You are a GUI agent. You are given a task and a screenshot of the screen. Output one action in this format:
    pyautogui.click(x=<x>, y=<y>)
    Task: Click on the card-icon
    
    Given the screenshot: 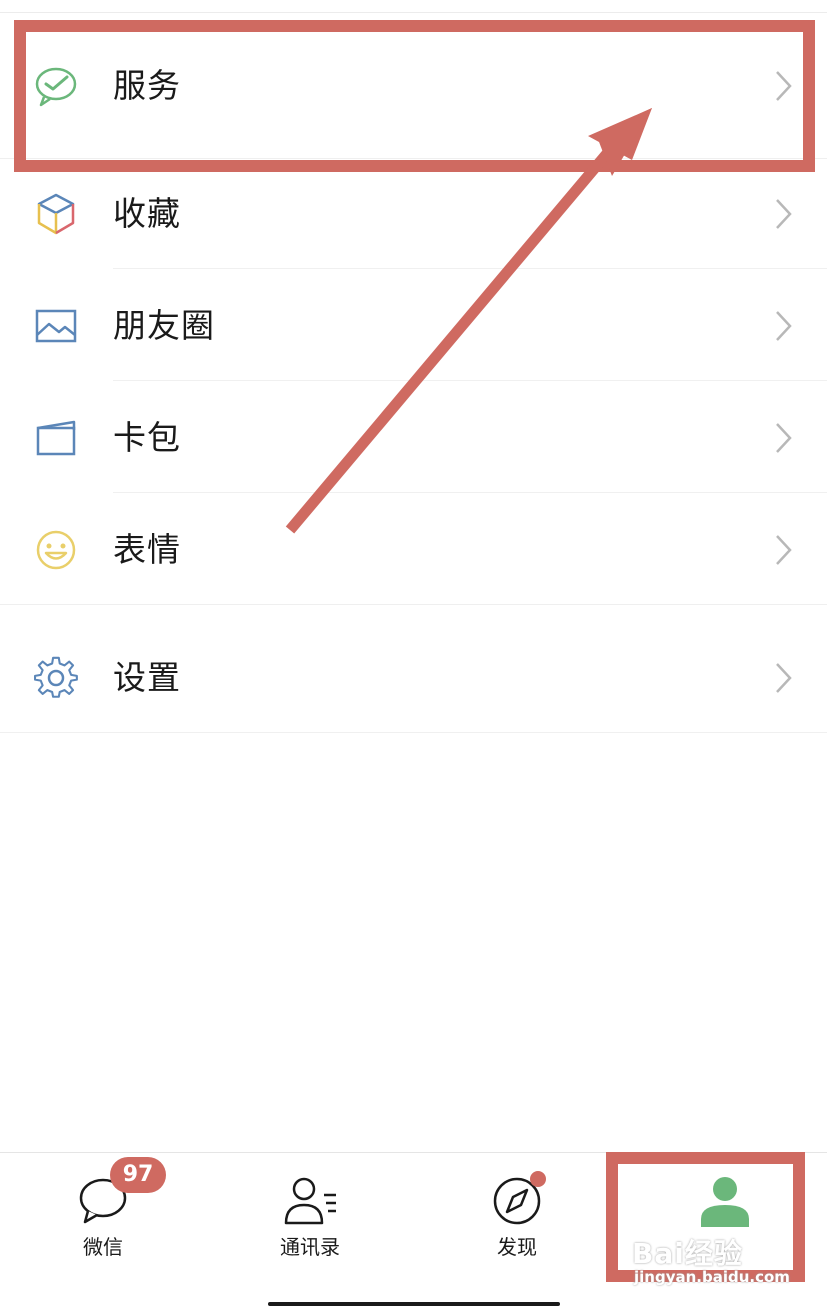 What is the action you would take?
    pyautogui.click(x=56, y=438)
    